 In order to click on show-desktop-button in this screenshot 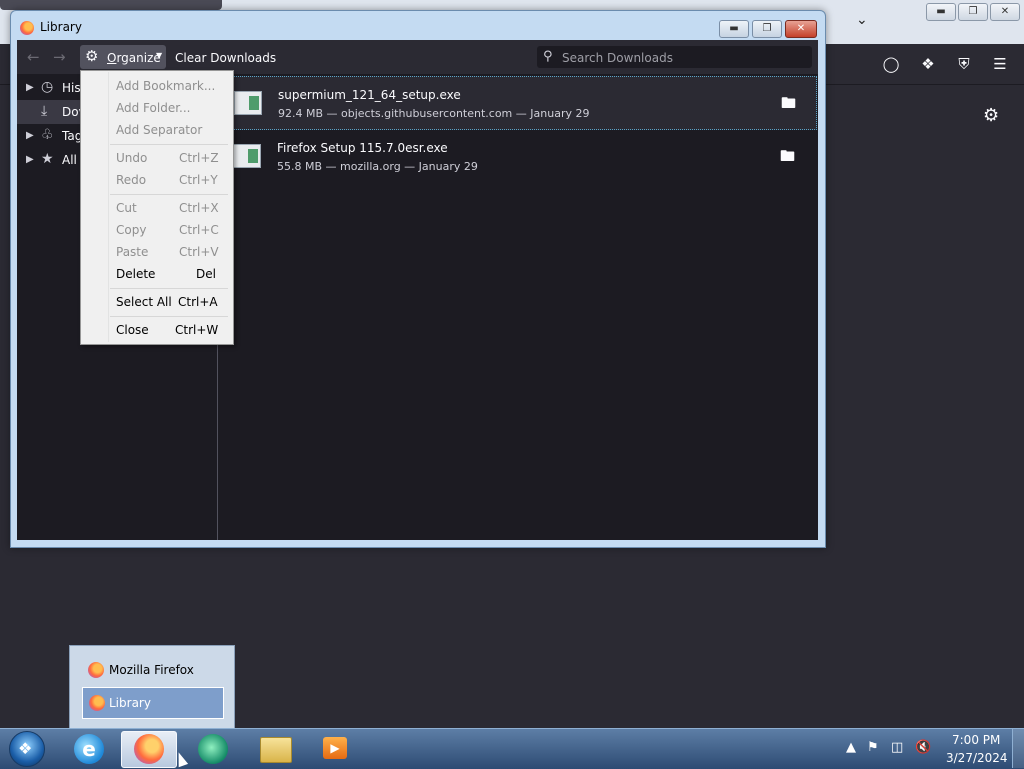, I will do `click(1018, 748)`.